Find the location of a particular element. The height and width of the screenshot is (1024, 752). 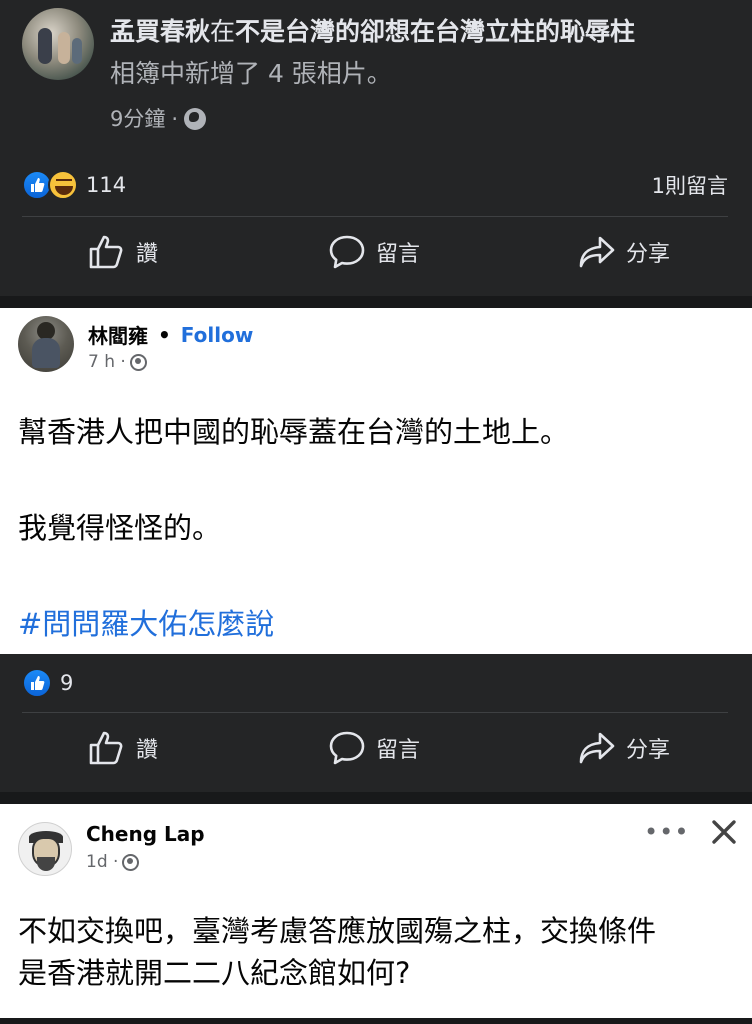

reaction-summary: 9 is located at coordinates (47, 683).